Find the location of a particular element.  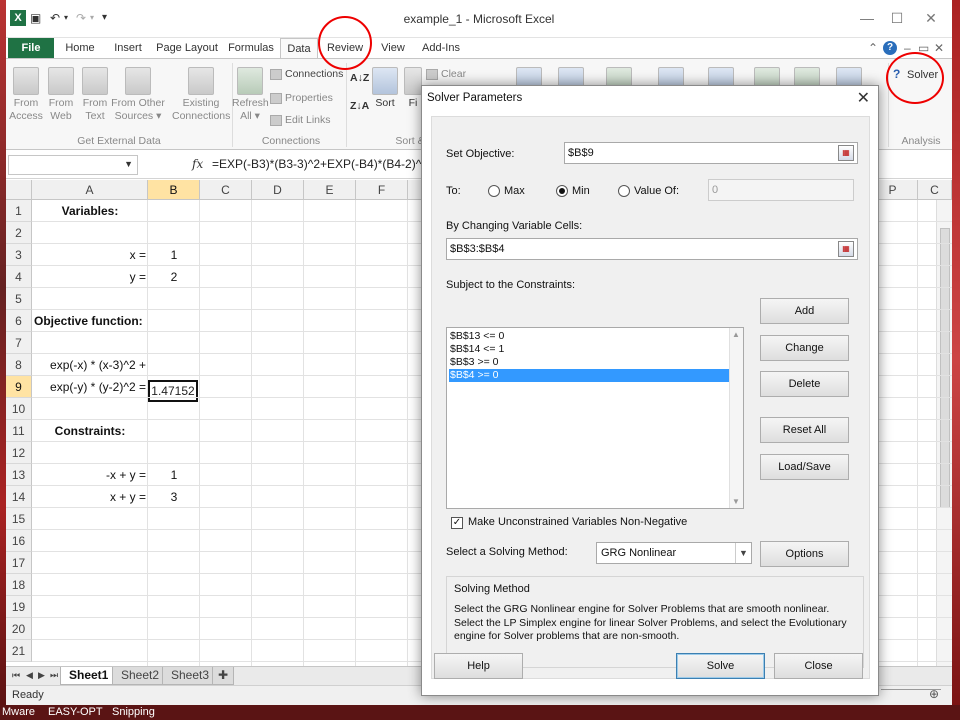

collapse-dialog-icon: ▦ is located at coordinates (846, 249).